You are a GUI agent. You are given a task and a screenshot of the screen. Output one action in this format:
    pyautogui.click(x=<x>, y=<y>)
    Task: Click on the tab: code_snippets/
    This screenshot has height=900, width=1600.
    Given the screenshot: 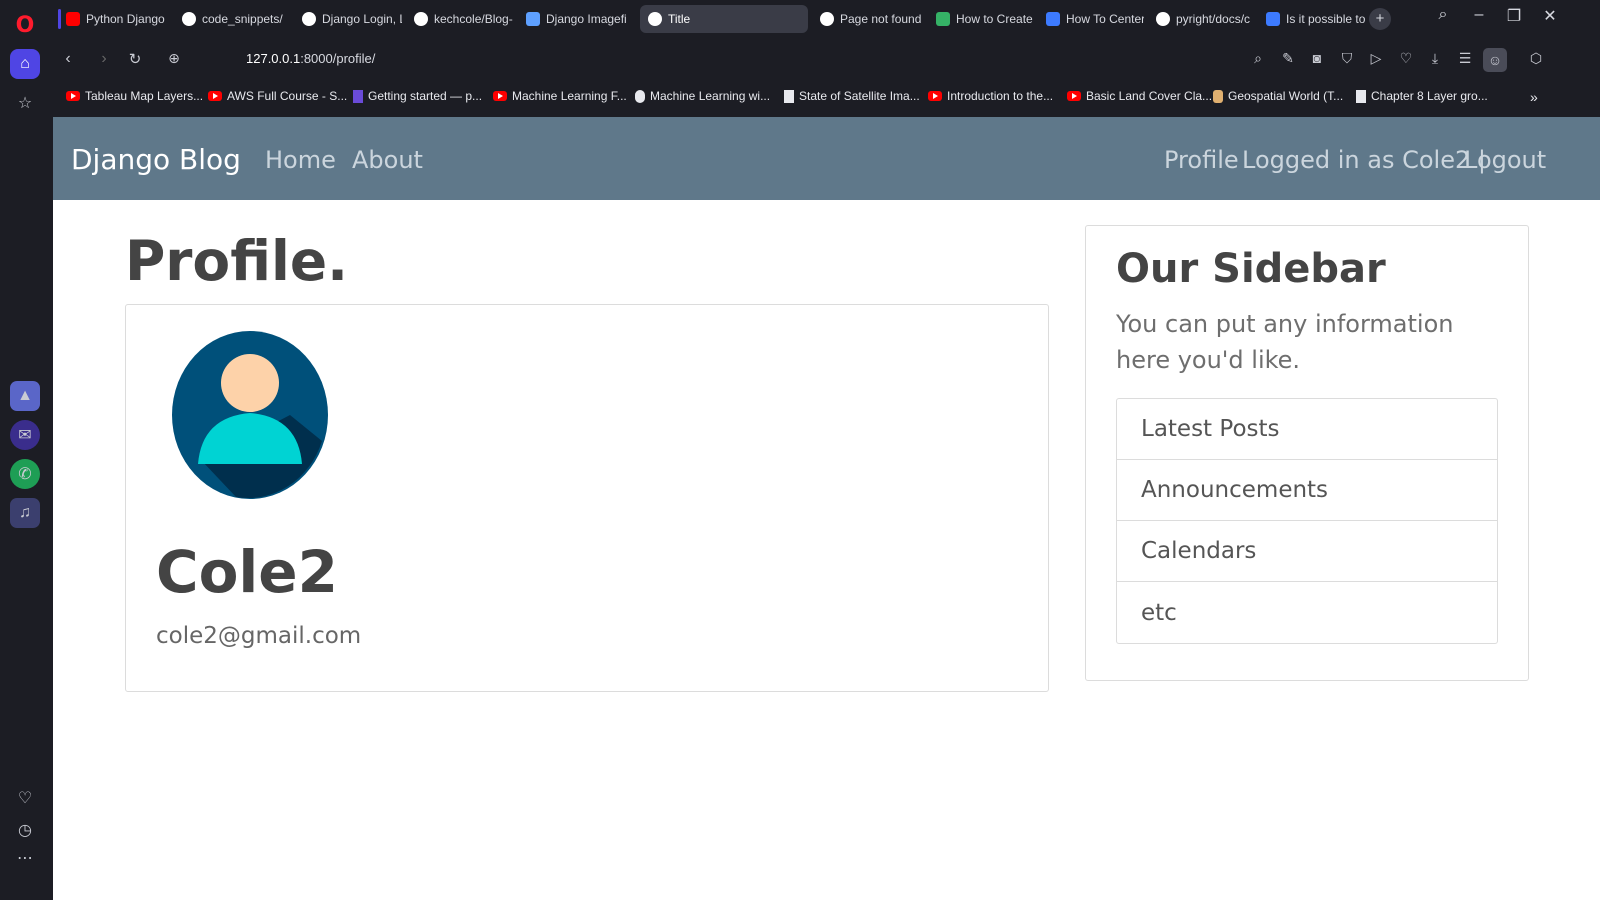 What is the action you would take?
    pyautogui.click(x=232, y=19)
    